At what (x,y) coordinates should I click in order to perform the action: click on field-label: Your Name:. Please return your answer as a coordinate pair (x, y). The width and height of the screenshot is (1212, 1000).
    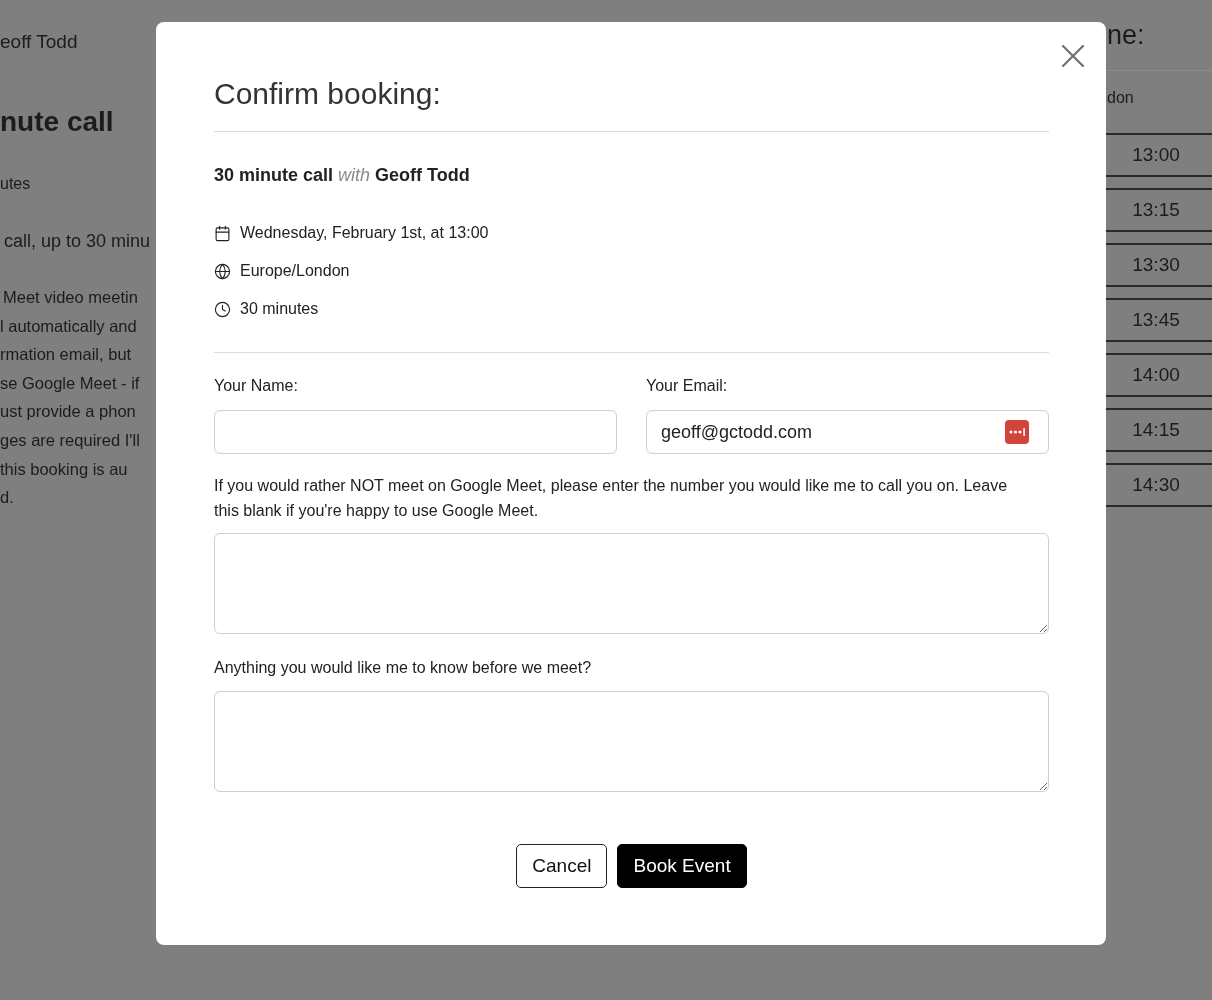
    Looking at the image, I should click on (256, 386).